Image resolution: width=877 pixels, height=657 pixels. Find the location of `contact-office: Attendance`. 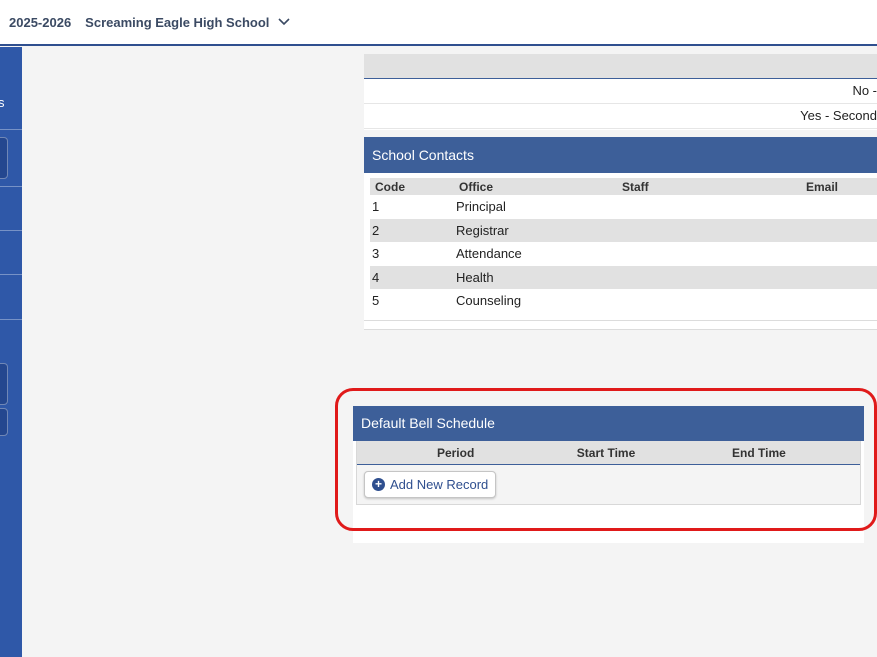

contact-office: Attendance is located at coordinates (489, 254).